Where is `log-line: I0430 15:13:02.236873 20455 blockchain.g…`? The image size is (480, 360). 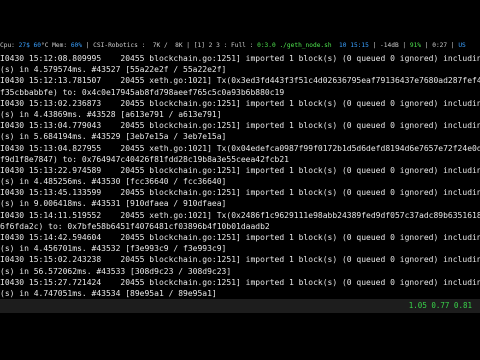
log-line: I0430 15:13:02.236873 20455 blockchain.g… is located at coordinates (240, 103).